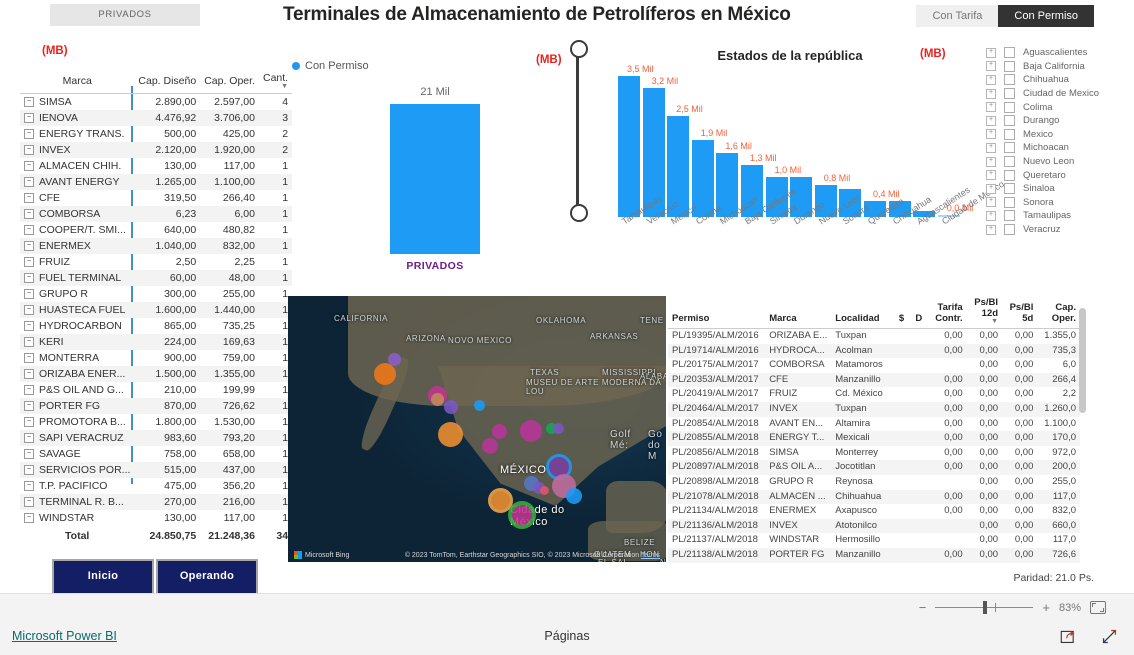 This screenshot has width=1134, height=655. What do you see at coordinates (77, 214) in the screenshot?
I see `cell-marca: − COMBORSA` at bounding box center [77, 214].